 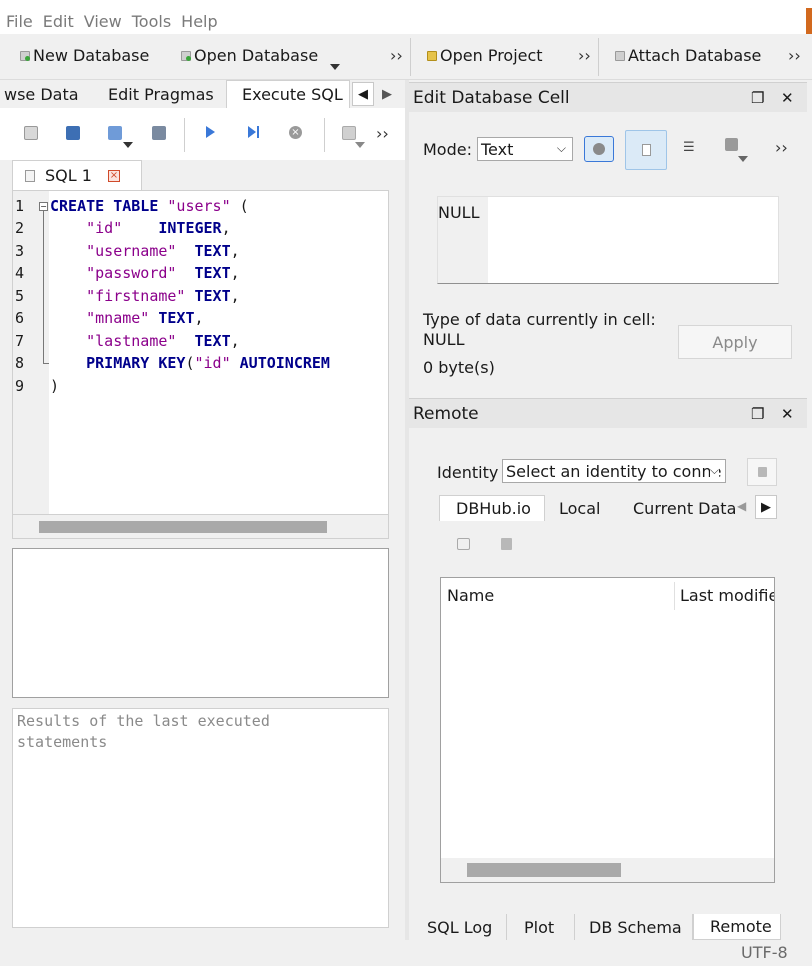 What do you see at coordinates (103, 21) in the screenshot?
I see `menu-view: View` at bounding box center [103, 21].